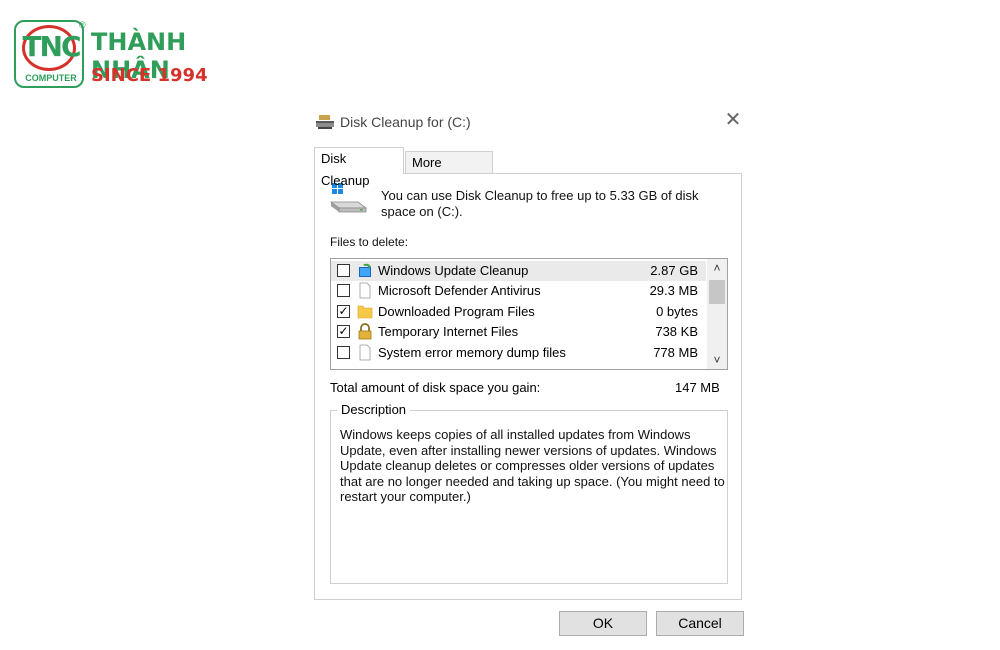 This screenshot has height=650, width=1000. What do you see at coordinates (405, 122) in the screenshot?
I see `dialog-title: Disk Cleanup for (C:)` at bounding box center [405, 122].